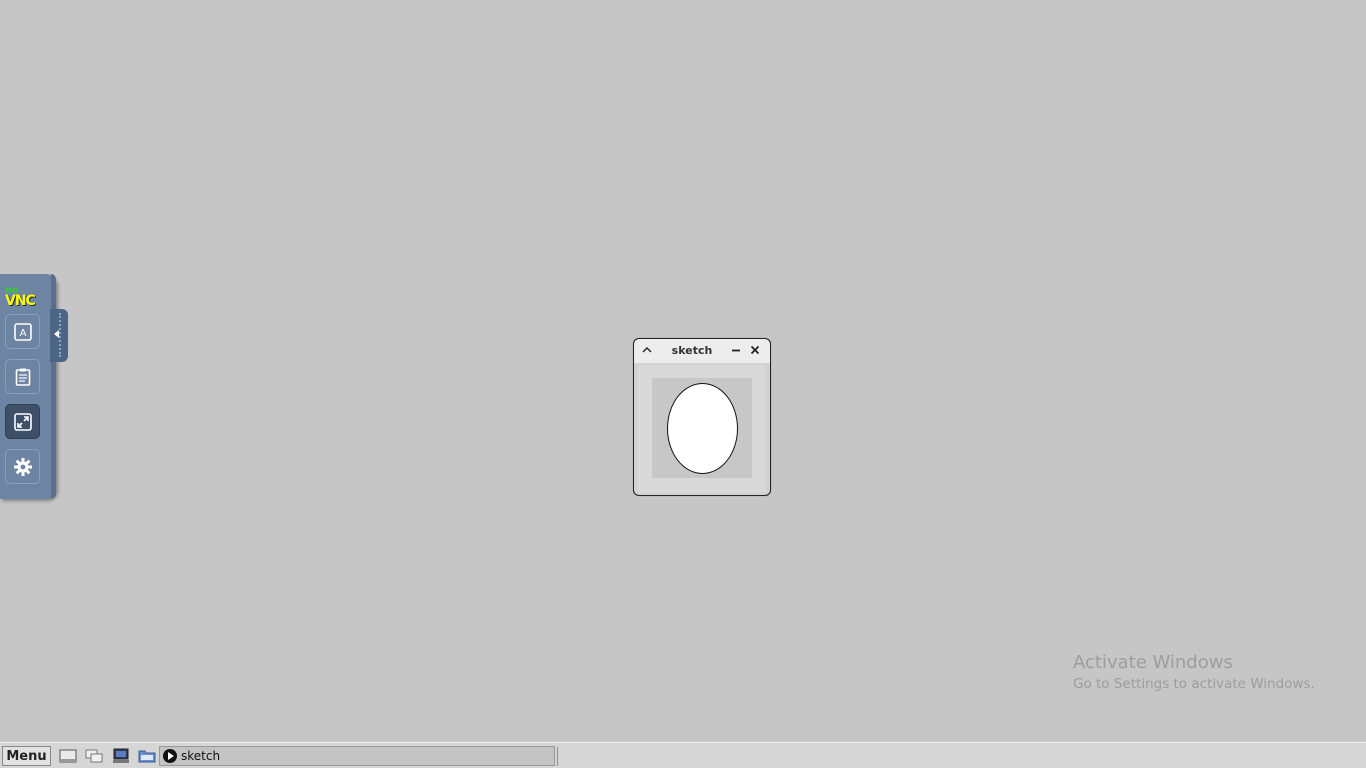 The height and width of the screenshot is (768, 1366). I want to click on sketch-canvas, so click(702, 428).